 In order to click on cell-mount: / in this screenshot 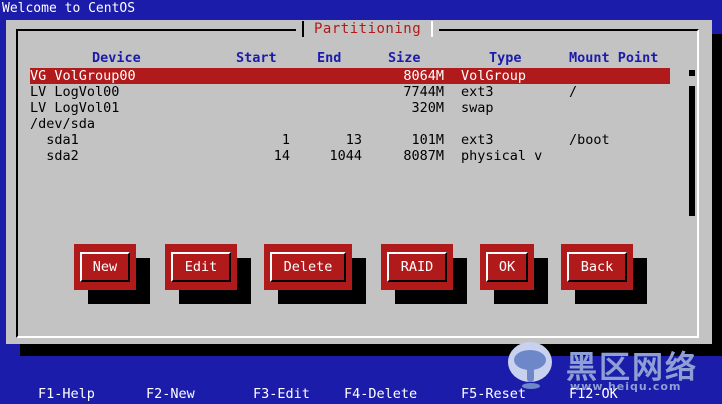, I will do `click(573, 92)`.